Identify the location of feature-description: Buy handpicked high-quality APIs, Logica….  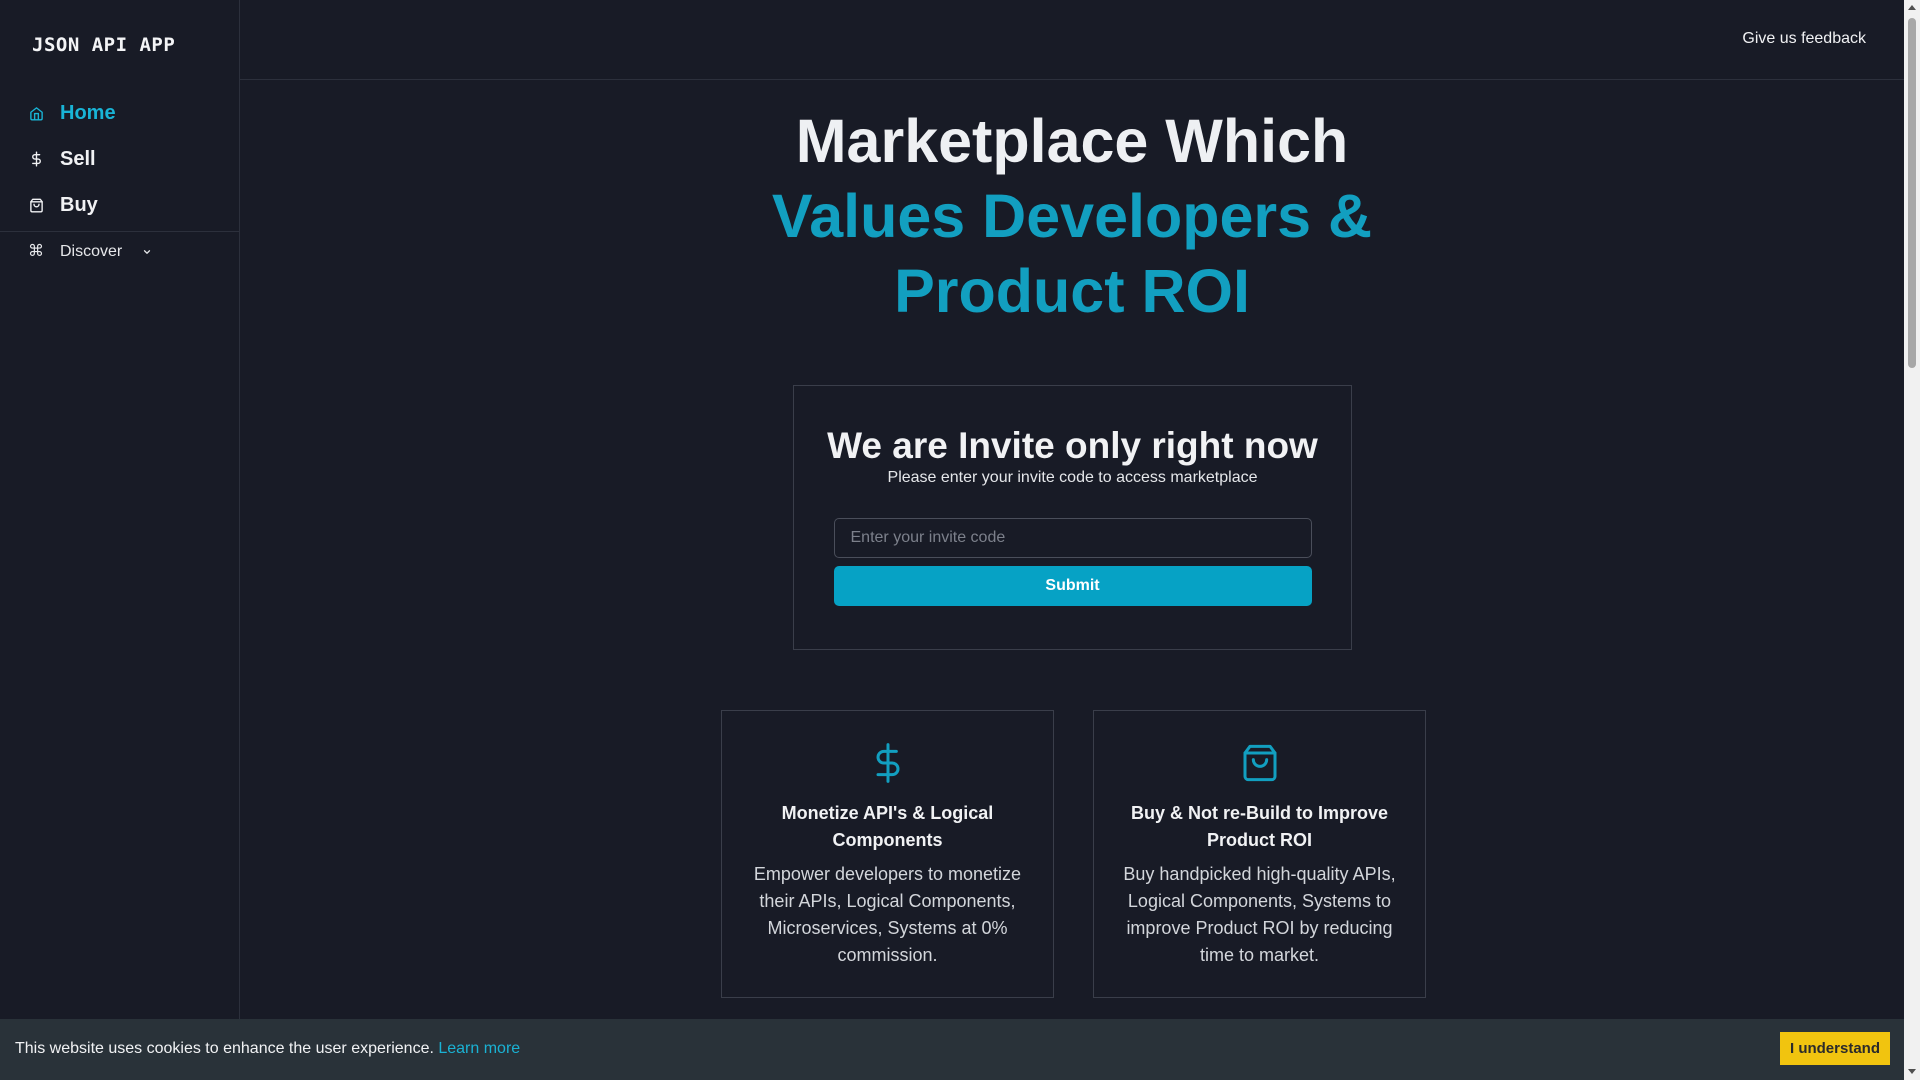
(1259, 914).